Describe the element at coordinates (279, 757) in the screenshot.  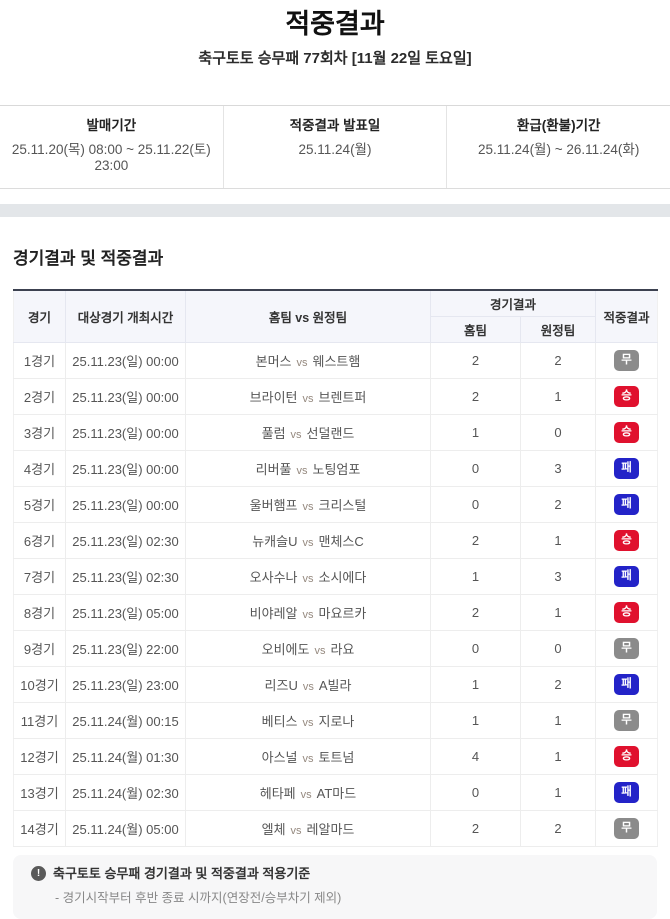
I see `home-team: 아스널` at that location.